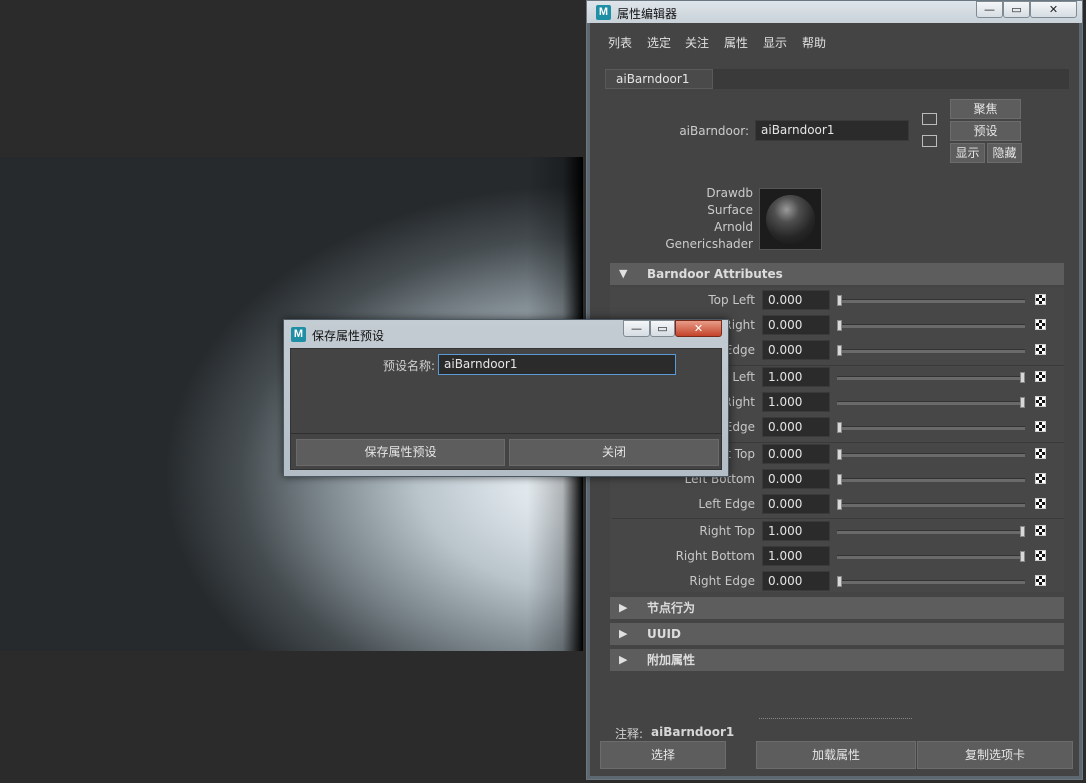 The height and width of the screenshot is (783, 1086). Describe the element at coordinates (931, 427) in the screenshot. I see `attr-slider-bottom-edge` at that location.